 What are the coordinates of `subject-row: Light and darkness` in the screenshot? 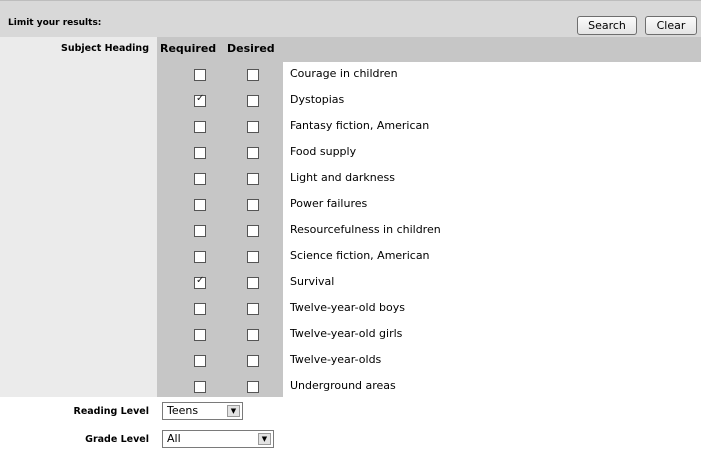 It's located at (429, 179).